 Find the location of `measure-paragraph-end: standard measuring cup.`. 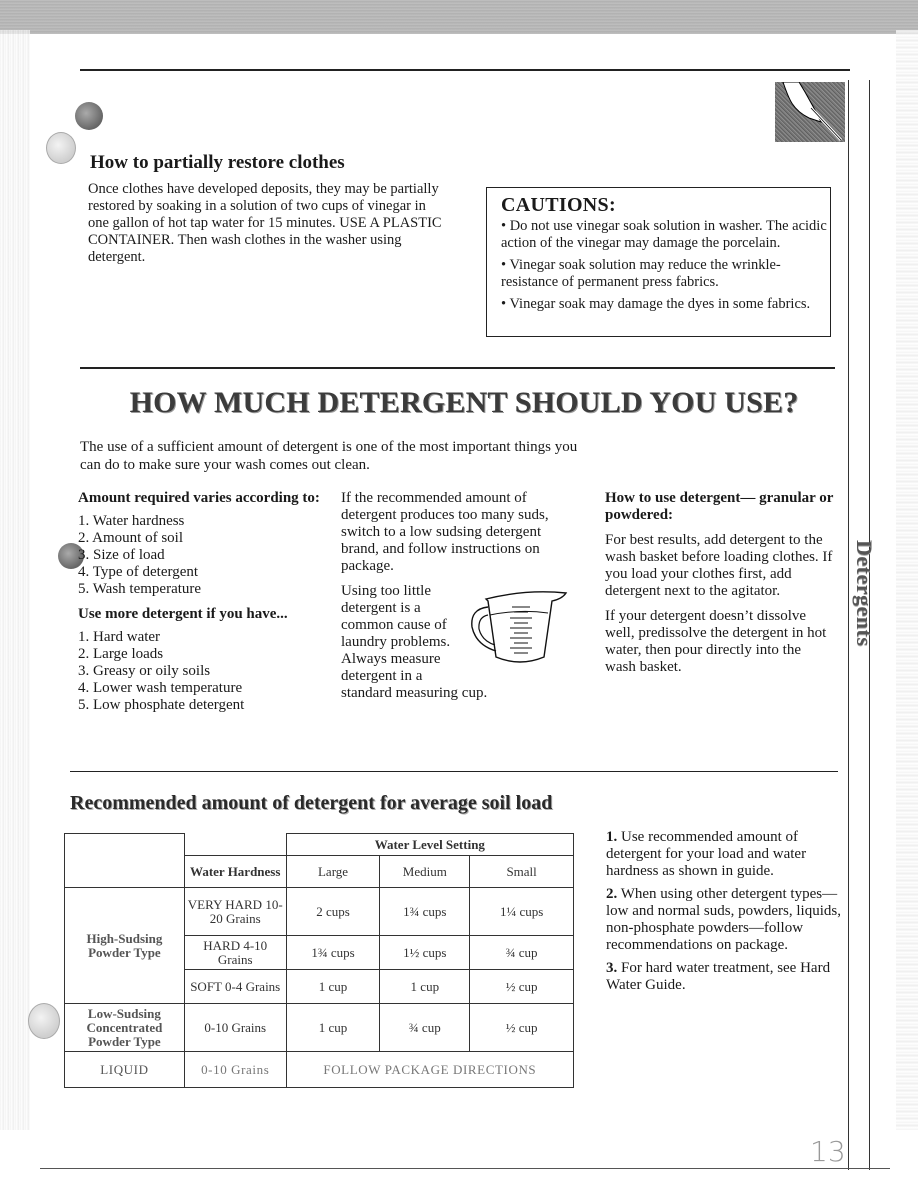

measure-paragraph-end: standard measuring cup. is located at coordinates (414, 693).